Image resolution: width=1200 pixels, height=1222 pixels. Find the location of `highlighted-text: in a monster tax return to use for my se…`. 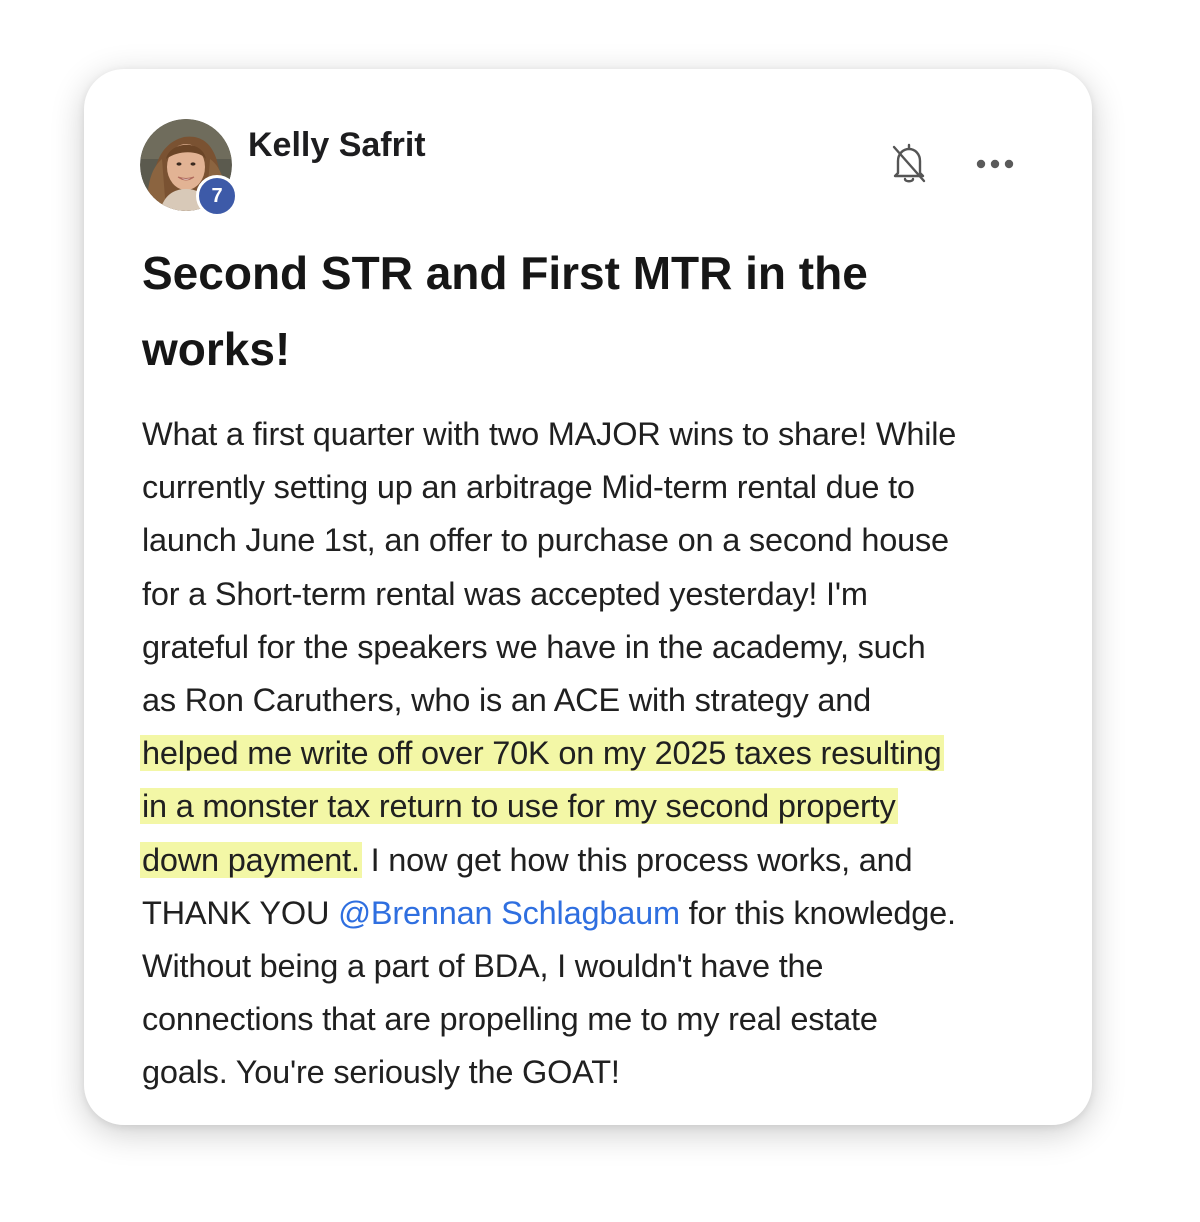

highlighted-text: in a monster tax return to use for my se… is located at coordinates (519, 806).